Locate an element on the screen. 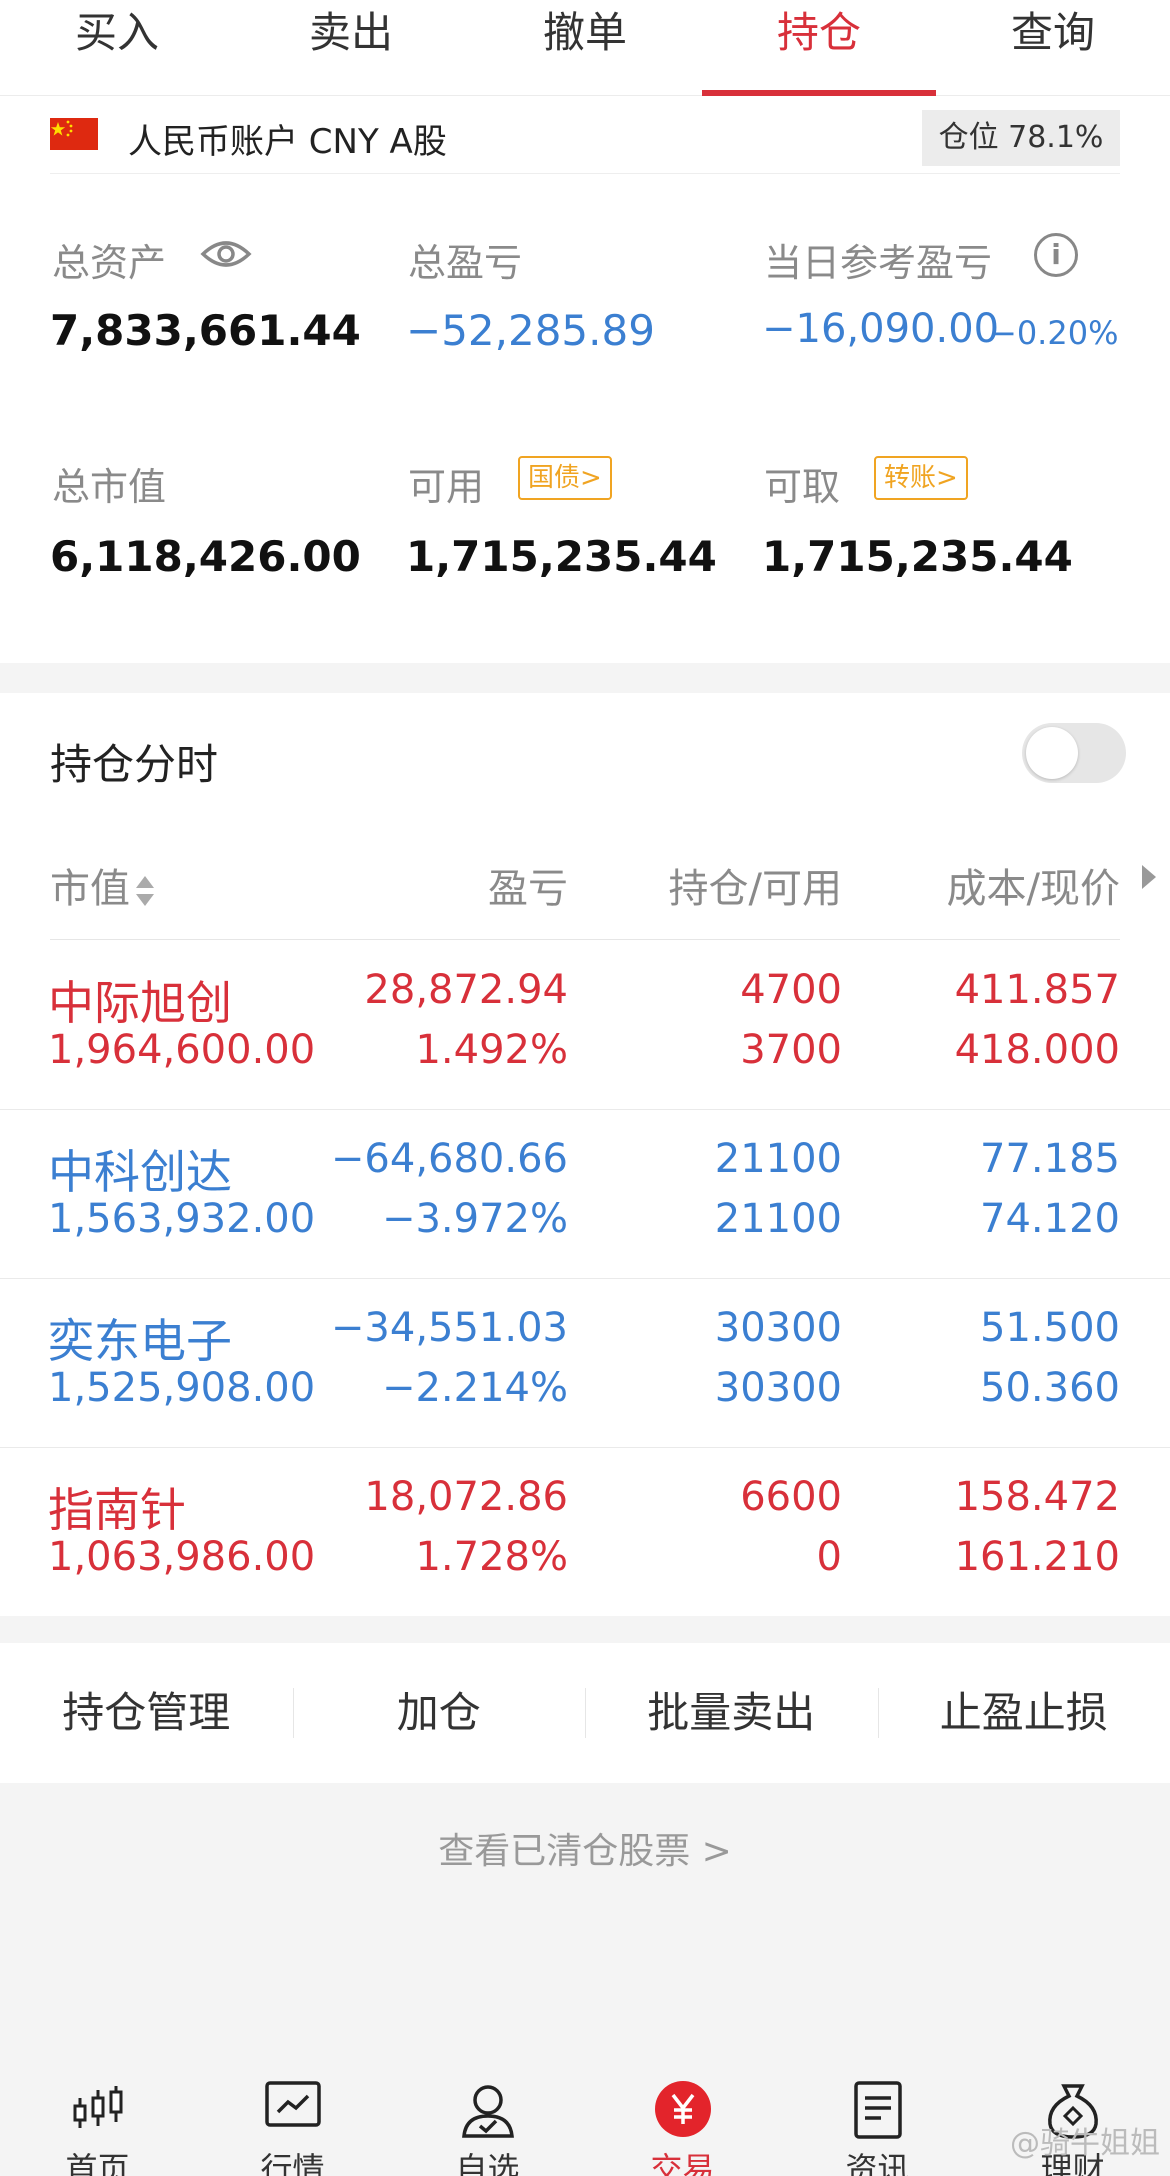 This screenshot has width=1170, height=2176. nav-watchlist: 自选 is located at coordinates (487, 2123).